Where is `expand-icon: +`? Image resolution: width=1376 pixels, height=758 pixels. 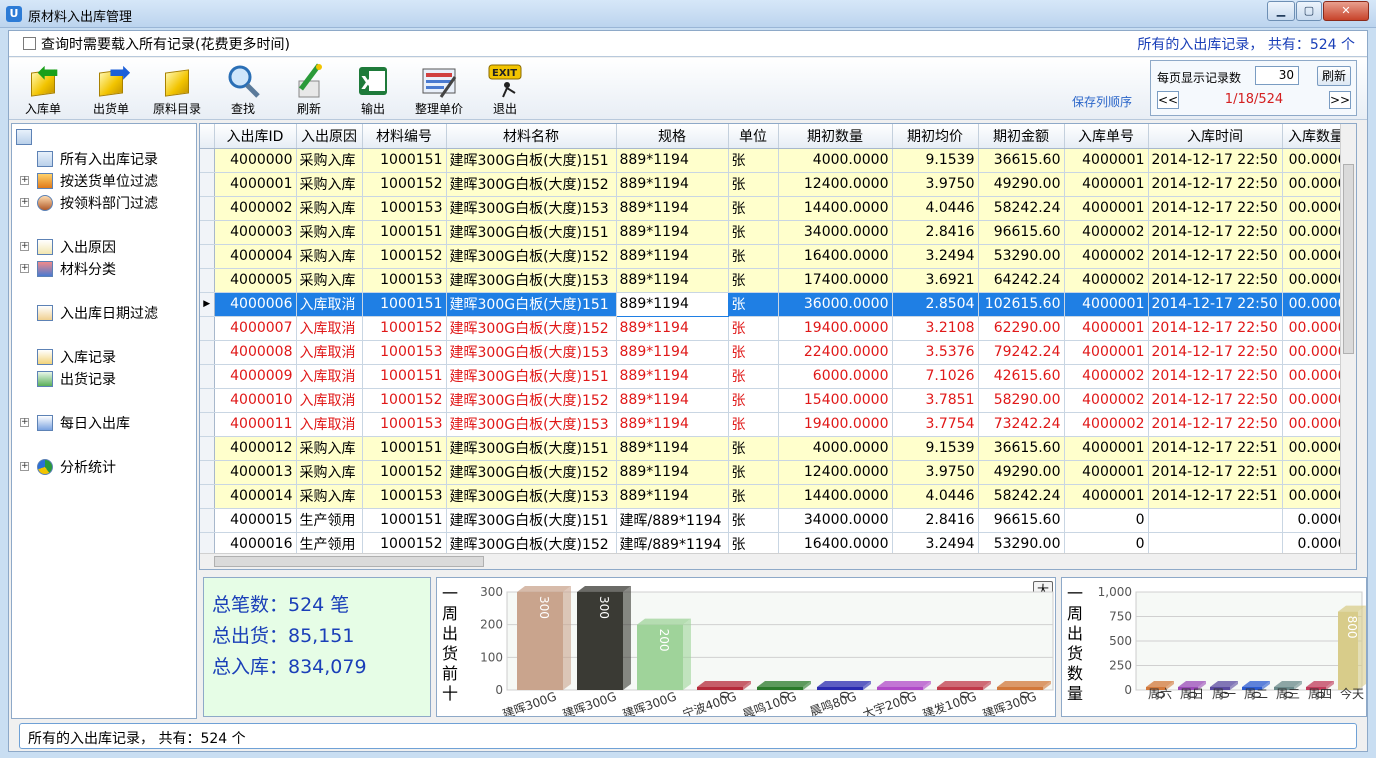 expand-icon: + is located at coordinates (24, 466).